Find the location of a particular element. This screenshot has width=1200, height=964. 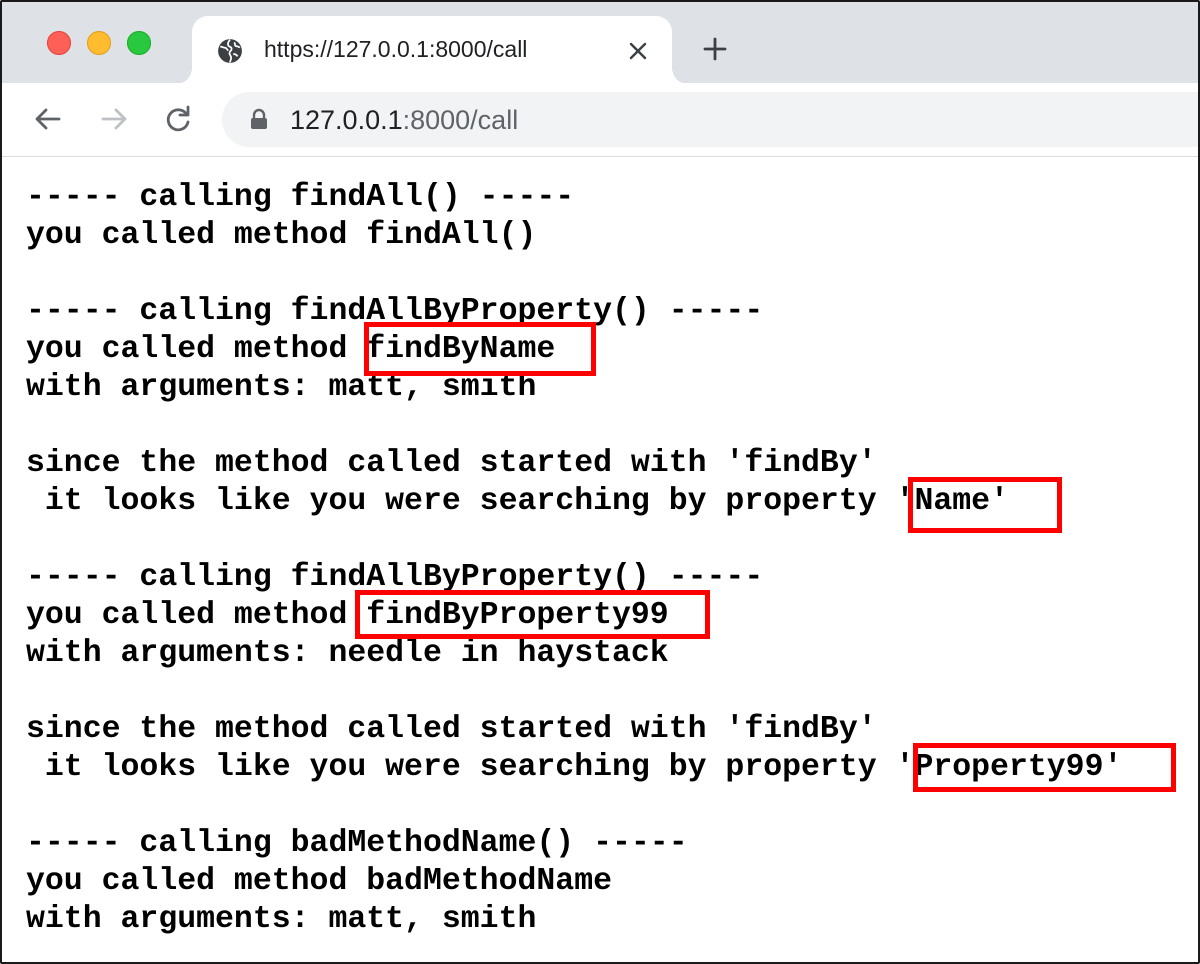

text-line: you called method findAll() is located at coordinates (281, 235).